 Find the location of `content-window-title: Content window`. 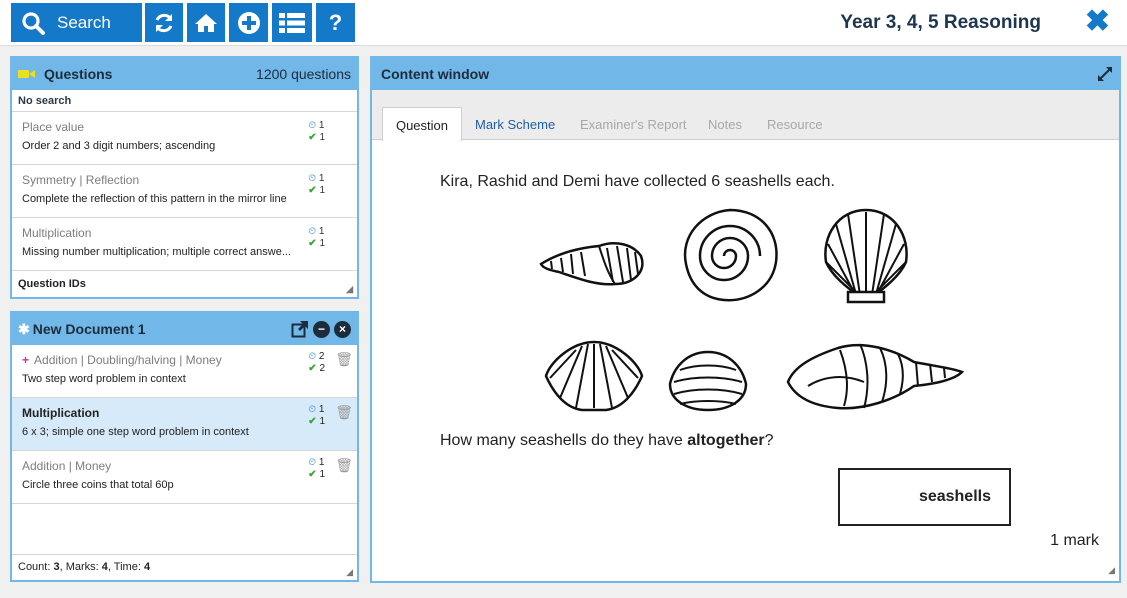

content-window-title: Content window is located at coordinates (435, 74).